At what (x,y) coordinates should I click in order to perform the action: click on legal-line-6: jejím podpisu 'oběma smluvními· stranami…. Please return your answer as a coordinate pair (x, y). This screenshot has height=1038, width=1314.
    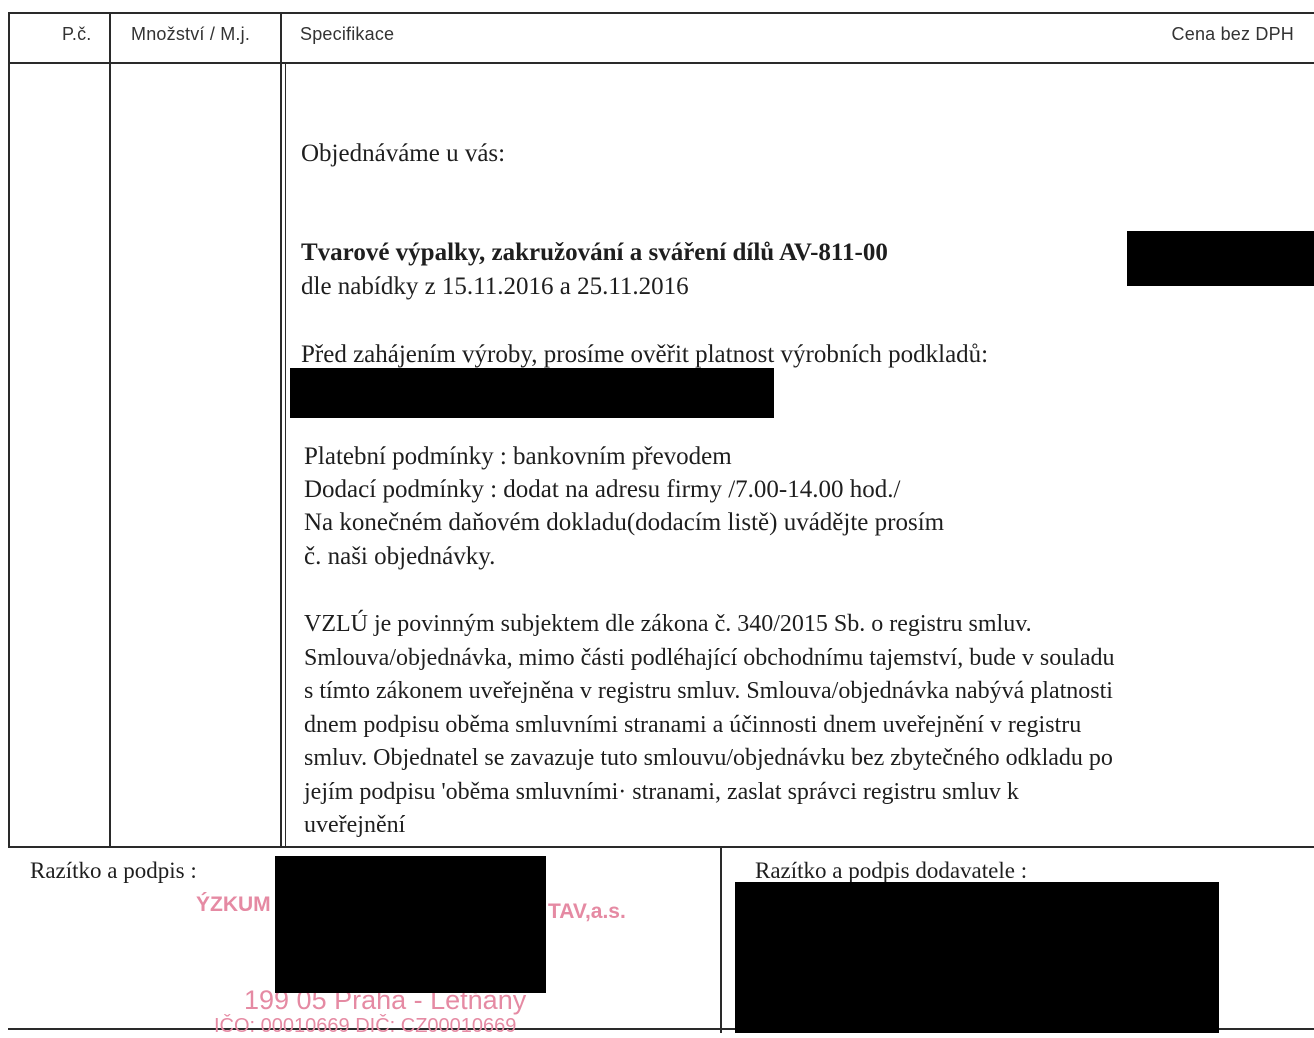
    Looking at the image, I should click on (661, 792).